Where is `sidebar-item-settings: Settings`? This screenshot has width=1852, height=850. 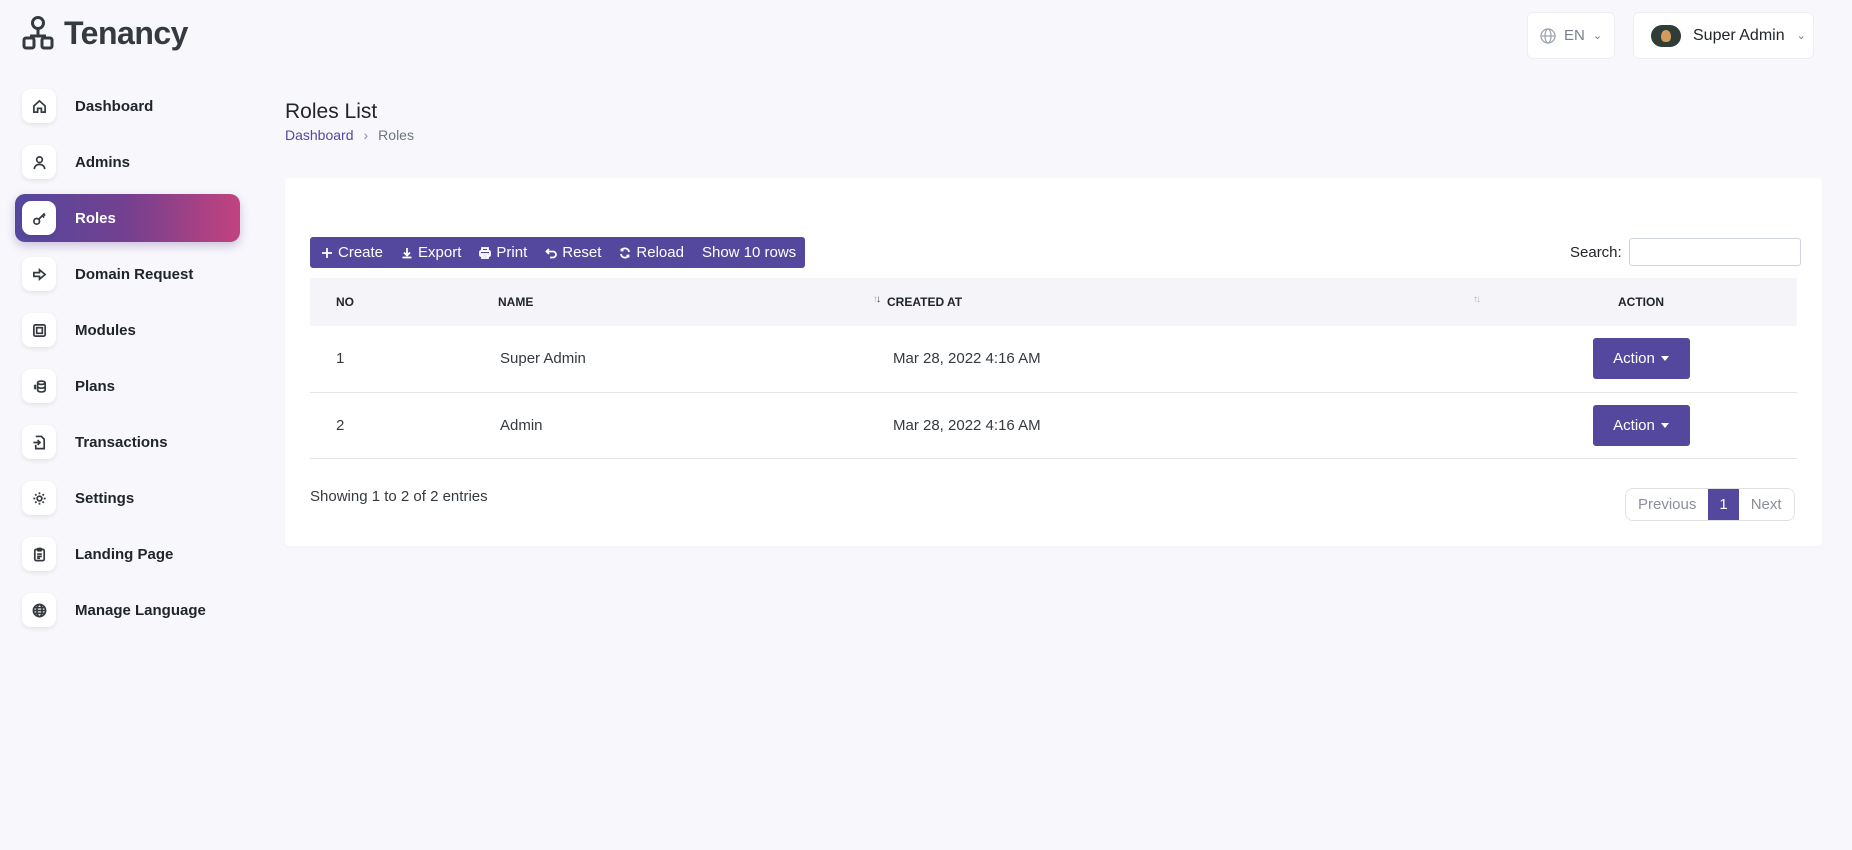
sidebar-item-settings: Settings is located at coordinates (127, 498).